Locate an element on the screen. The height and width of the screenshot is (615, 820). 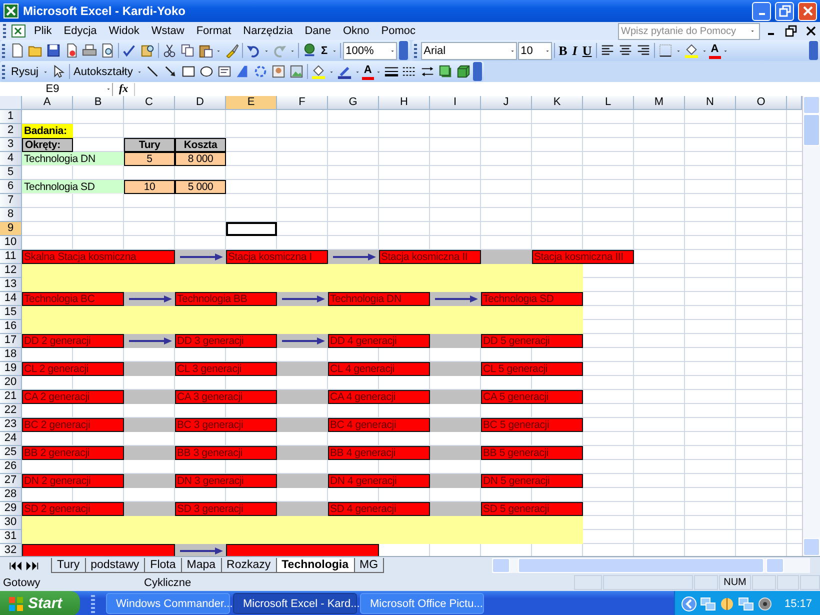
horizontal-scrollbar is located at coordinates (651, 565).